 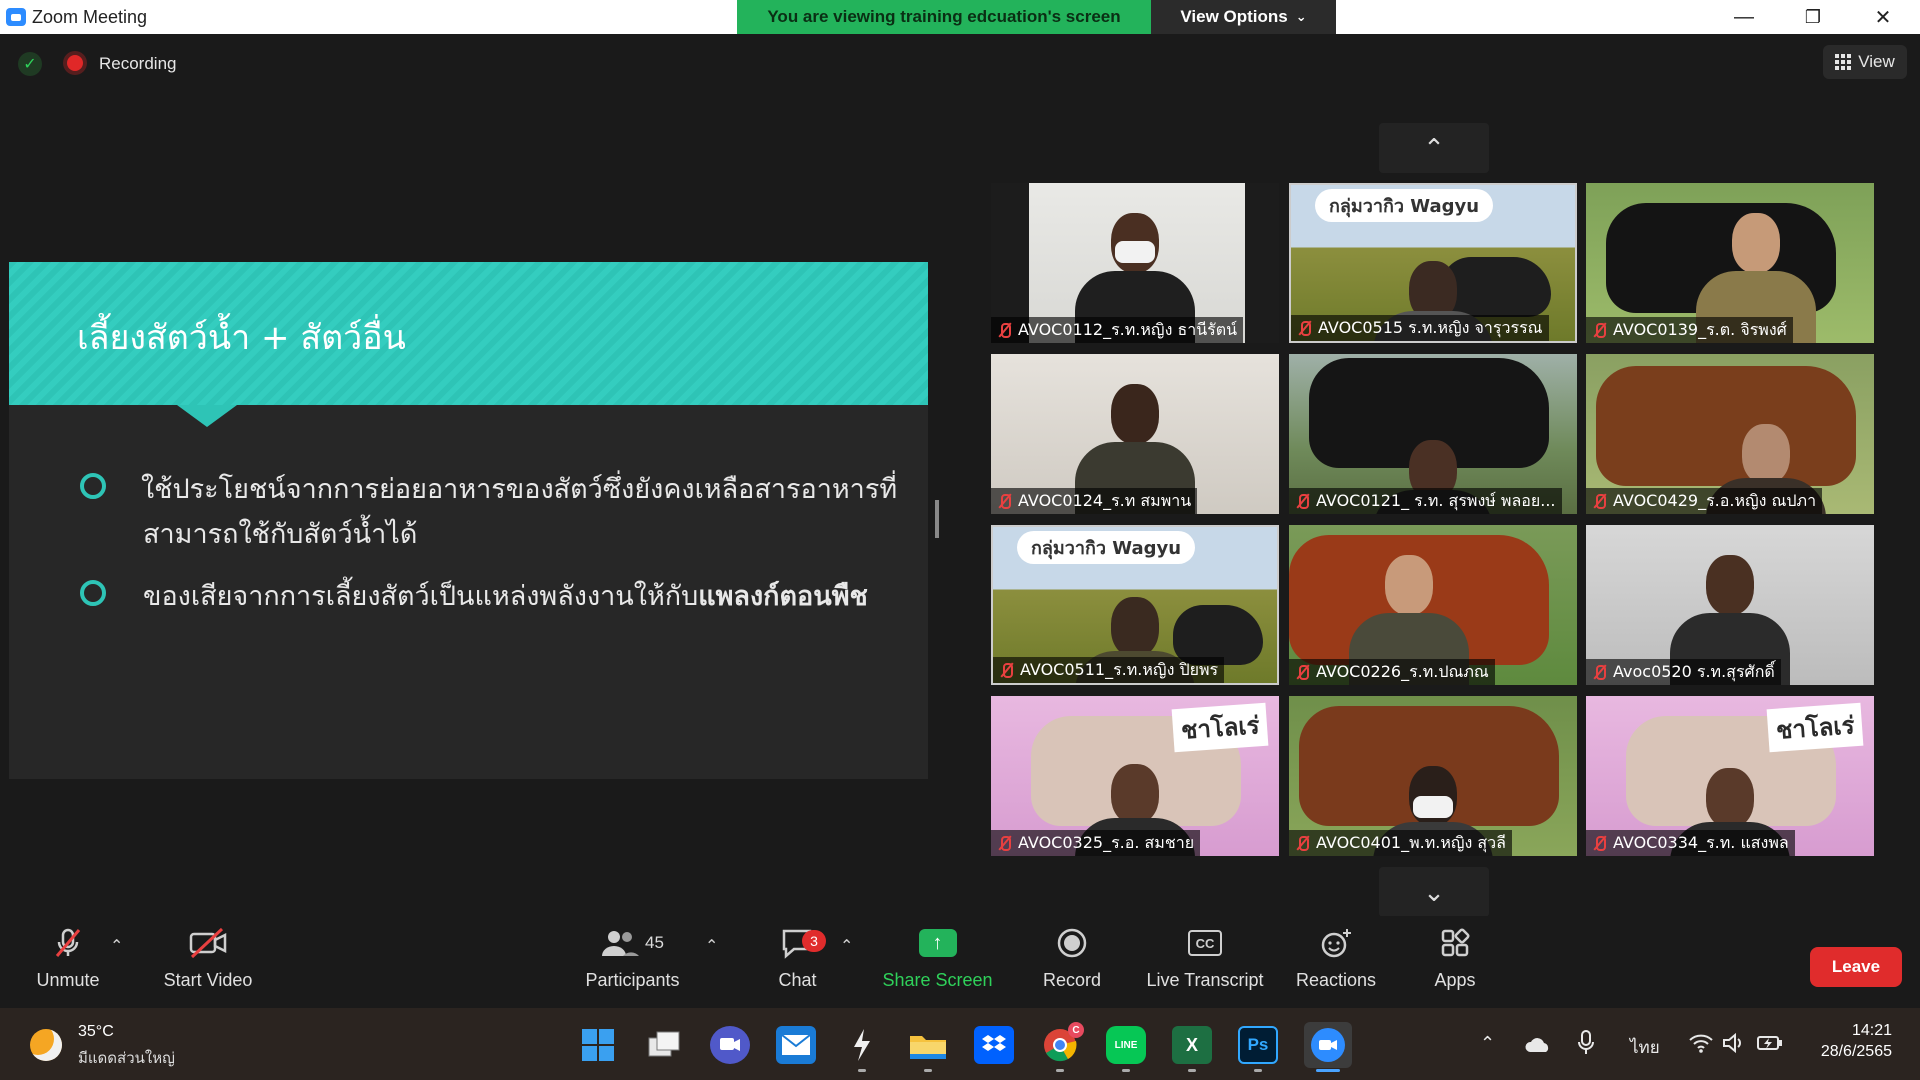 I want to click on windows-start-icon, so click(x=598, y=1045).